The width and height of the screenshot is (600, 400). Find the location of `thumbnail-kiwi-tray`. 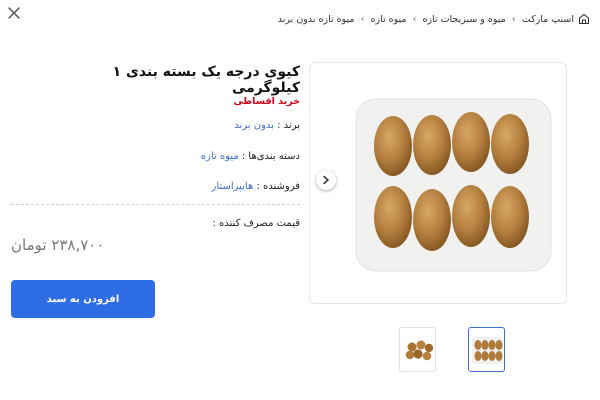

thumbnail-kiwi-tray is located at coordinates (486, 349).